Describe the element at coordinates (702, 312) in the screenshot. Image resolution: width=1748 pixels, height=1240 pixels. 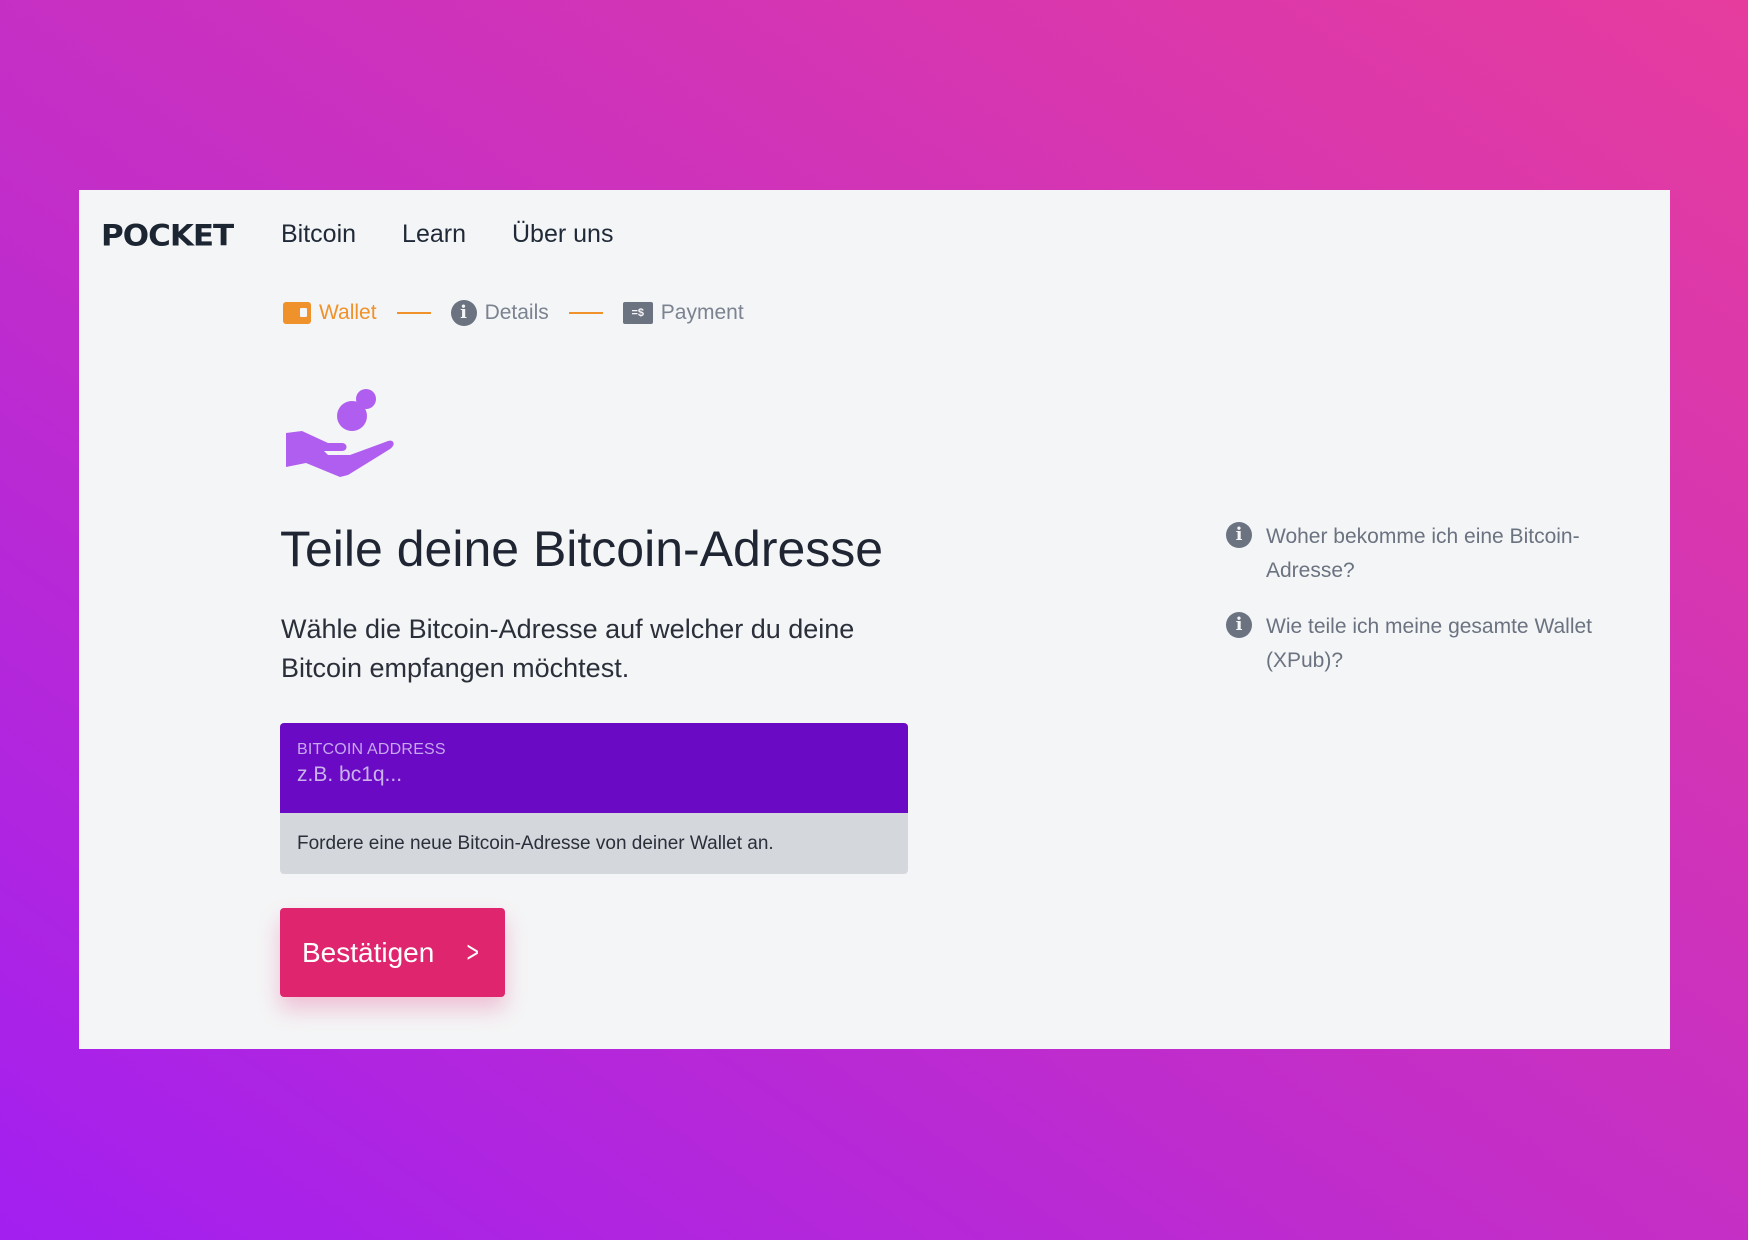
I see `step-payment-label: Payment` at that location.